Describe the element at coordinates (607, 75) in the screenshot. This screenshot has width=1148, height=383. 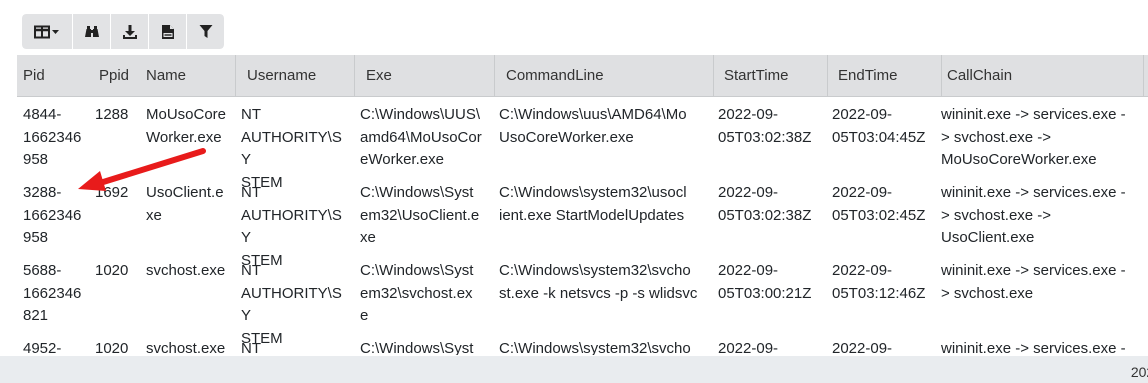
I see `column-header-commandline: CommandLine` at that location.